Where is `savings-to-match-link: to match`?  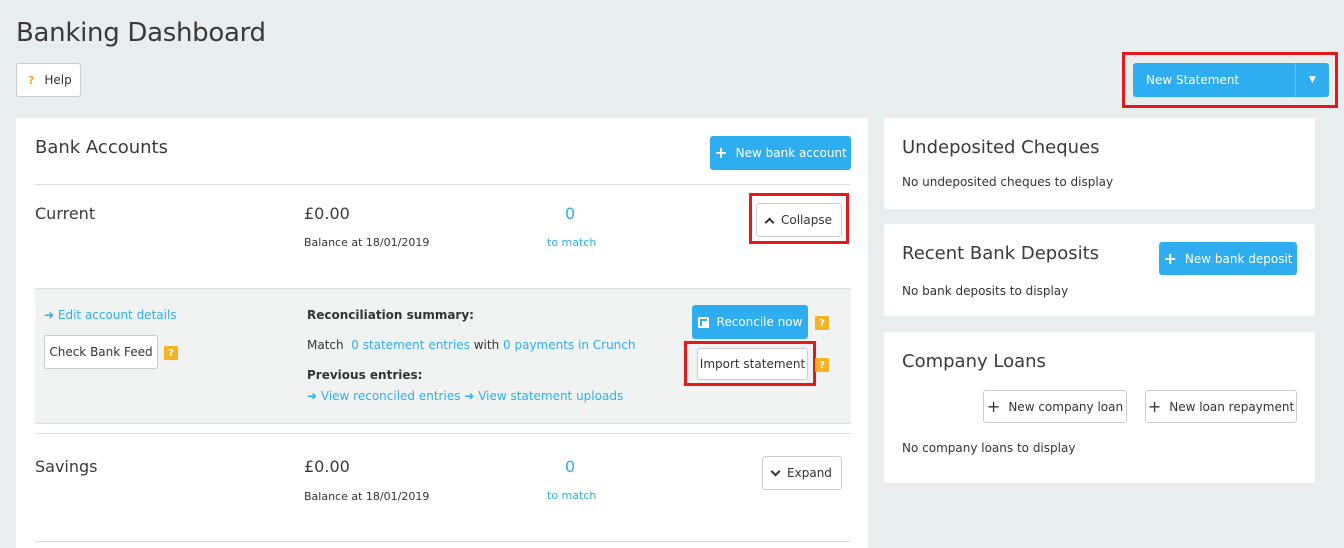
savings-to-match-link: to match is located at coordinates (571, 495).